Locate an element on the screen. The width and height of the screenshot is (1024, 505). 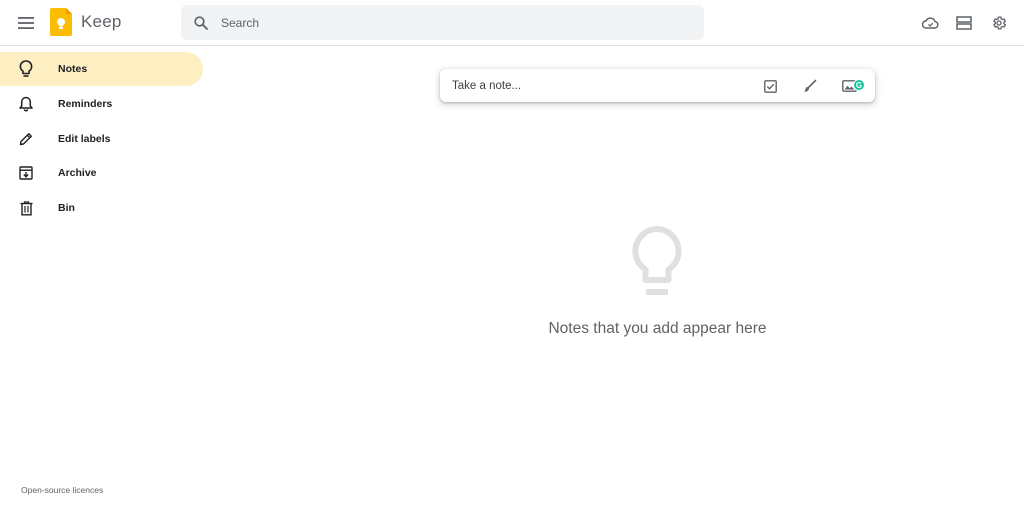
sidebar-item-bin: Bin is located at coordinates (101, 208).